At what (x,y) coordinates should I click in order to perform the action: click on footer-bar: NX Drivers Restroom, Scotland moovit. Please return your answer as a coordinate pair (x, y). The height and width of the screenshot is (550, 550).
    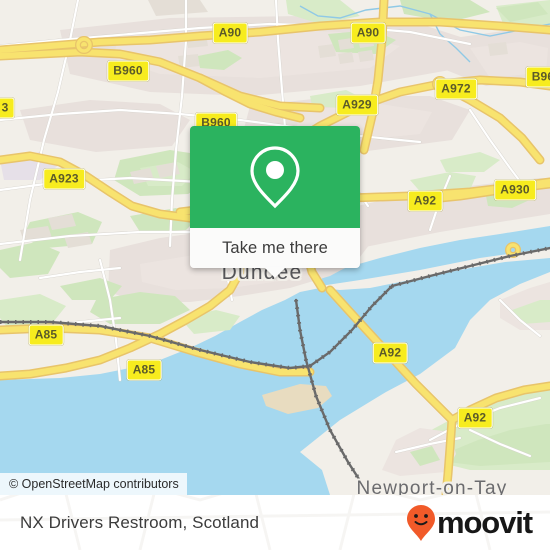
    Looking at the image, I should click on (275, 522).